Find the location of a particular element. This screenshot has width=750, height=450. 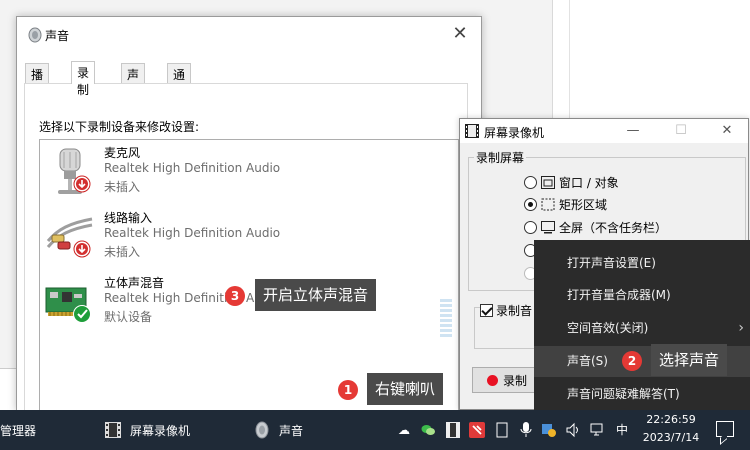

cloud-icon: ☁ is located at coordinates (404, 430).